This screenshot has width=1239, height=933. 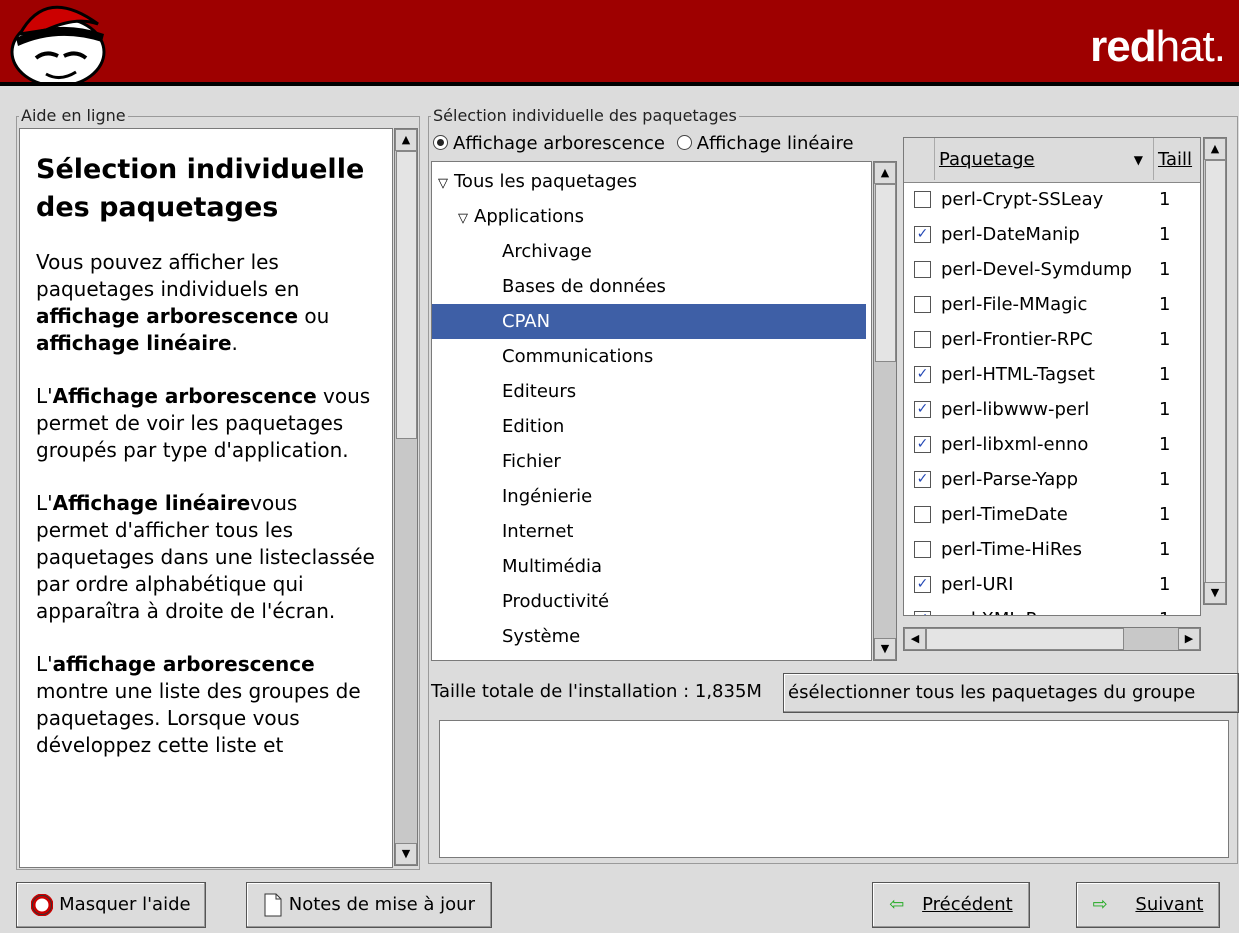 What do you see at coordinates (585, 115) in the screenshot?
I see `selection-panel-legend: Sélection individuelle des paquetages` at bounding box center [585, 115].